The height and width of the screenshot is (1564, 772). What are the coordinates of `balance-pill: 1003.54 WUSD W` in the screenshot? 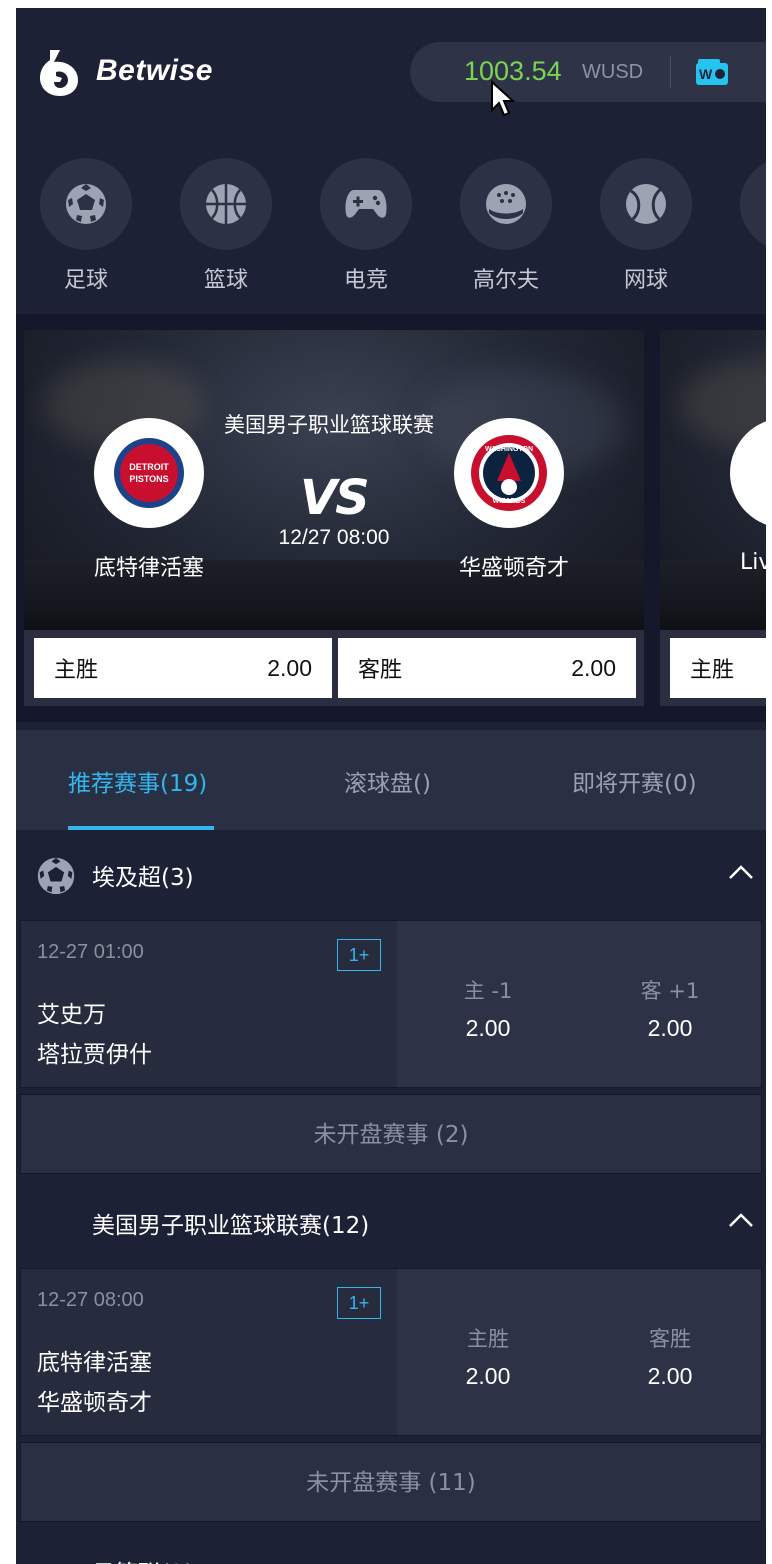 It's located at (588, 72).